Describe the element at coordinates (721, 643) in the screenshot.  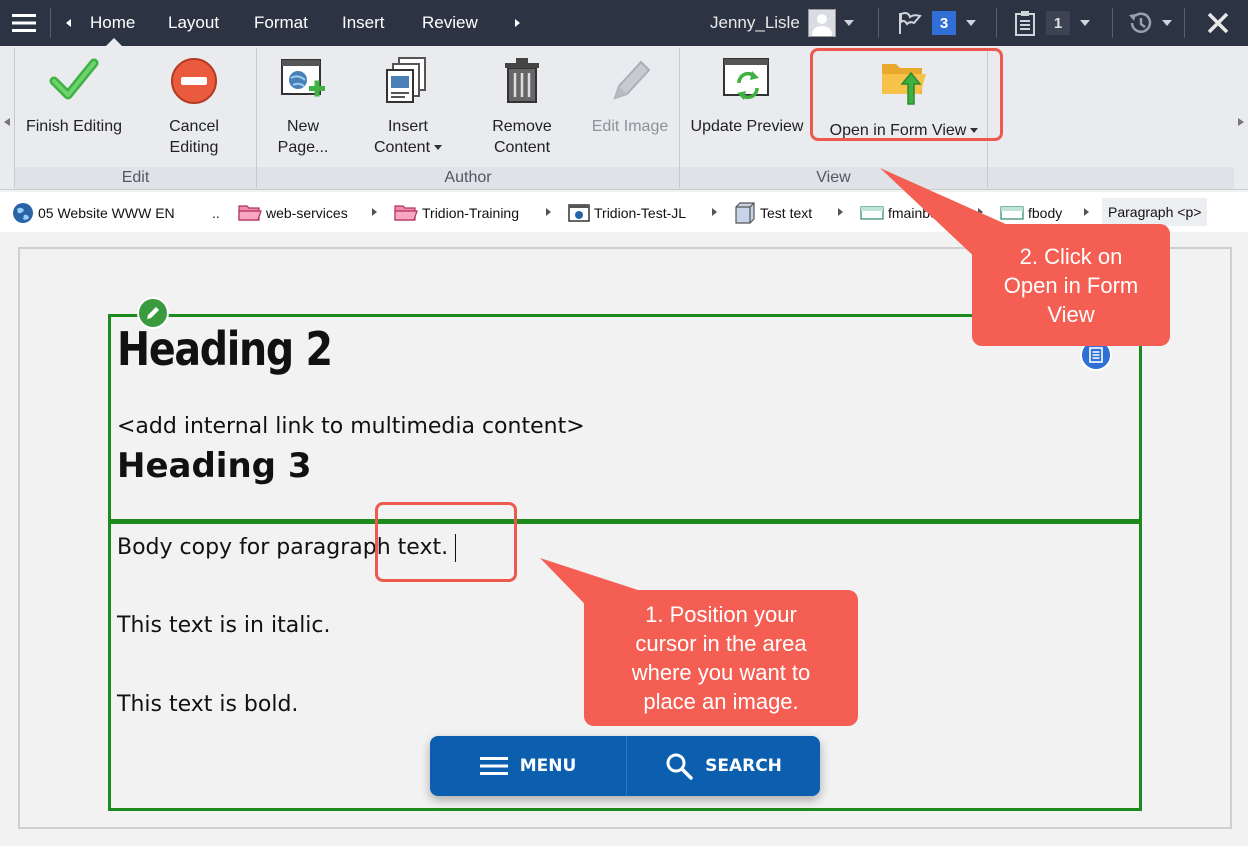
I see `callout-step-1-line: cursor in the area` at that location.